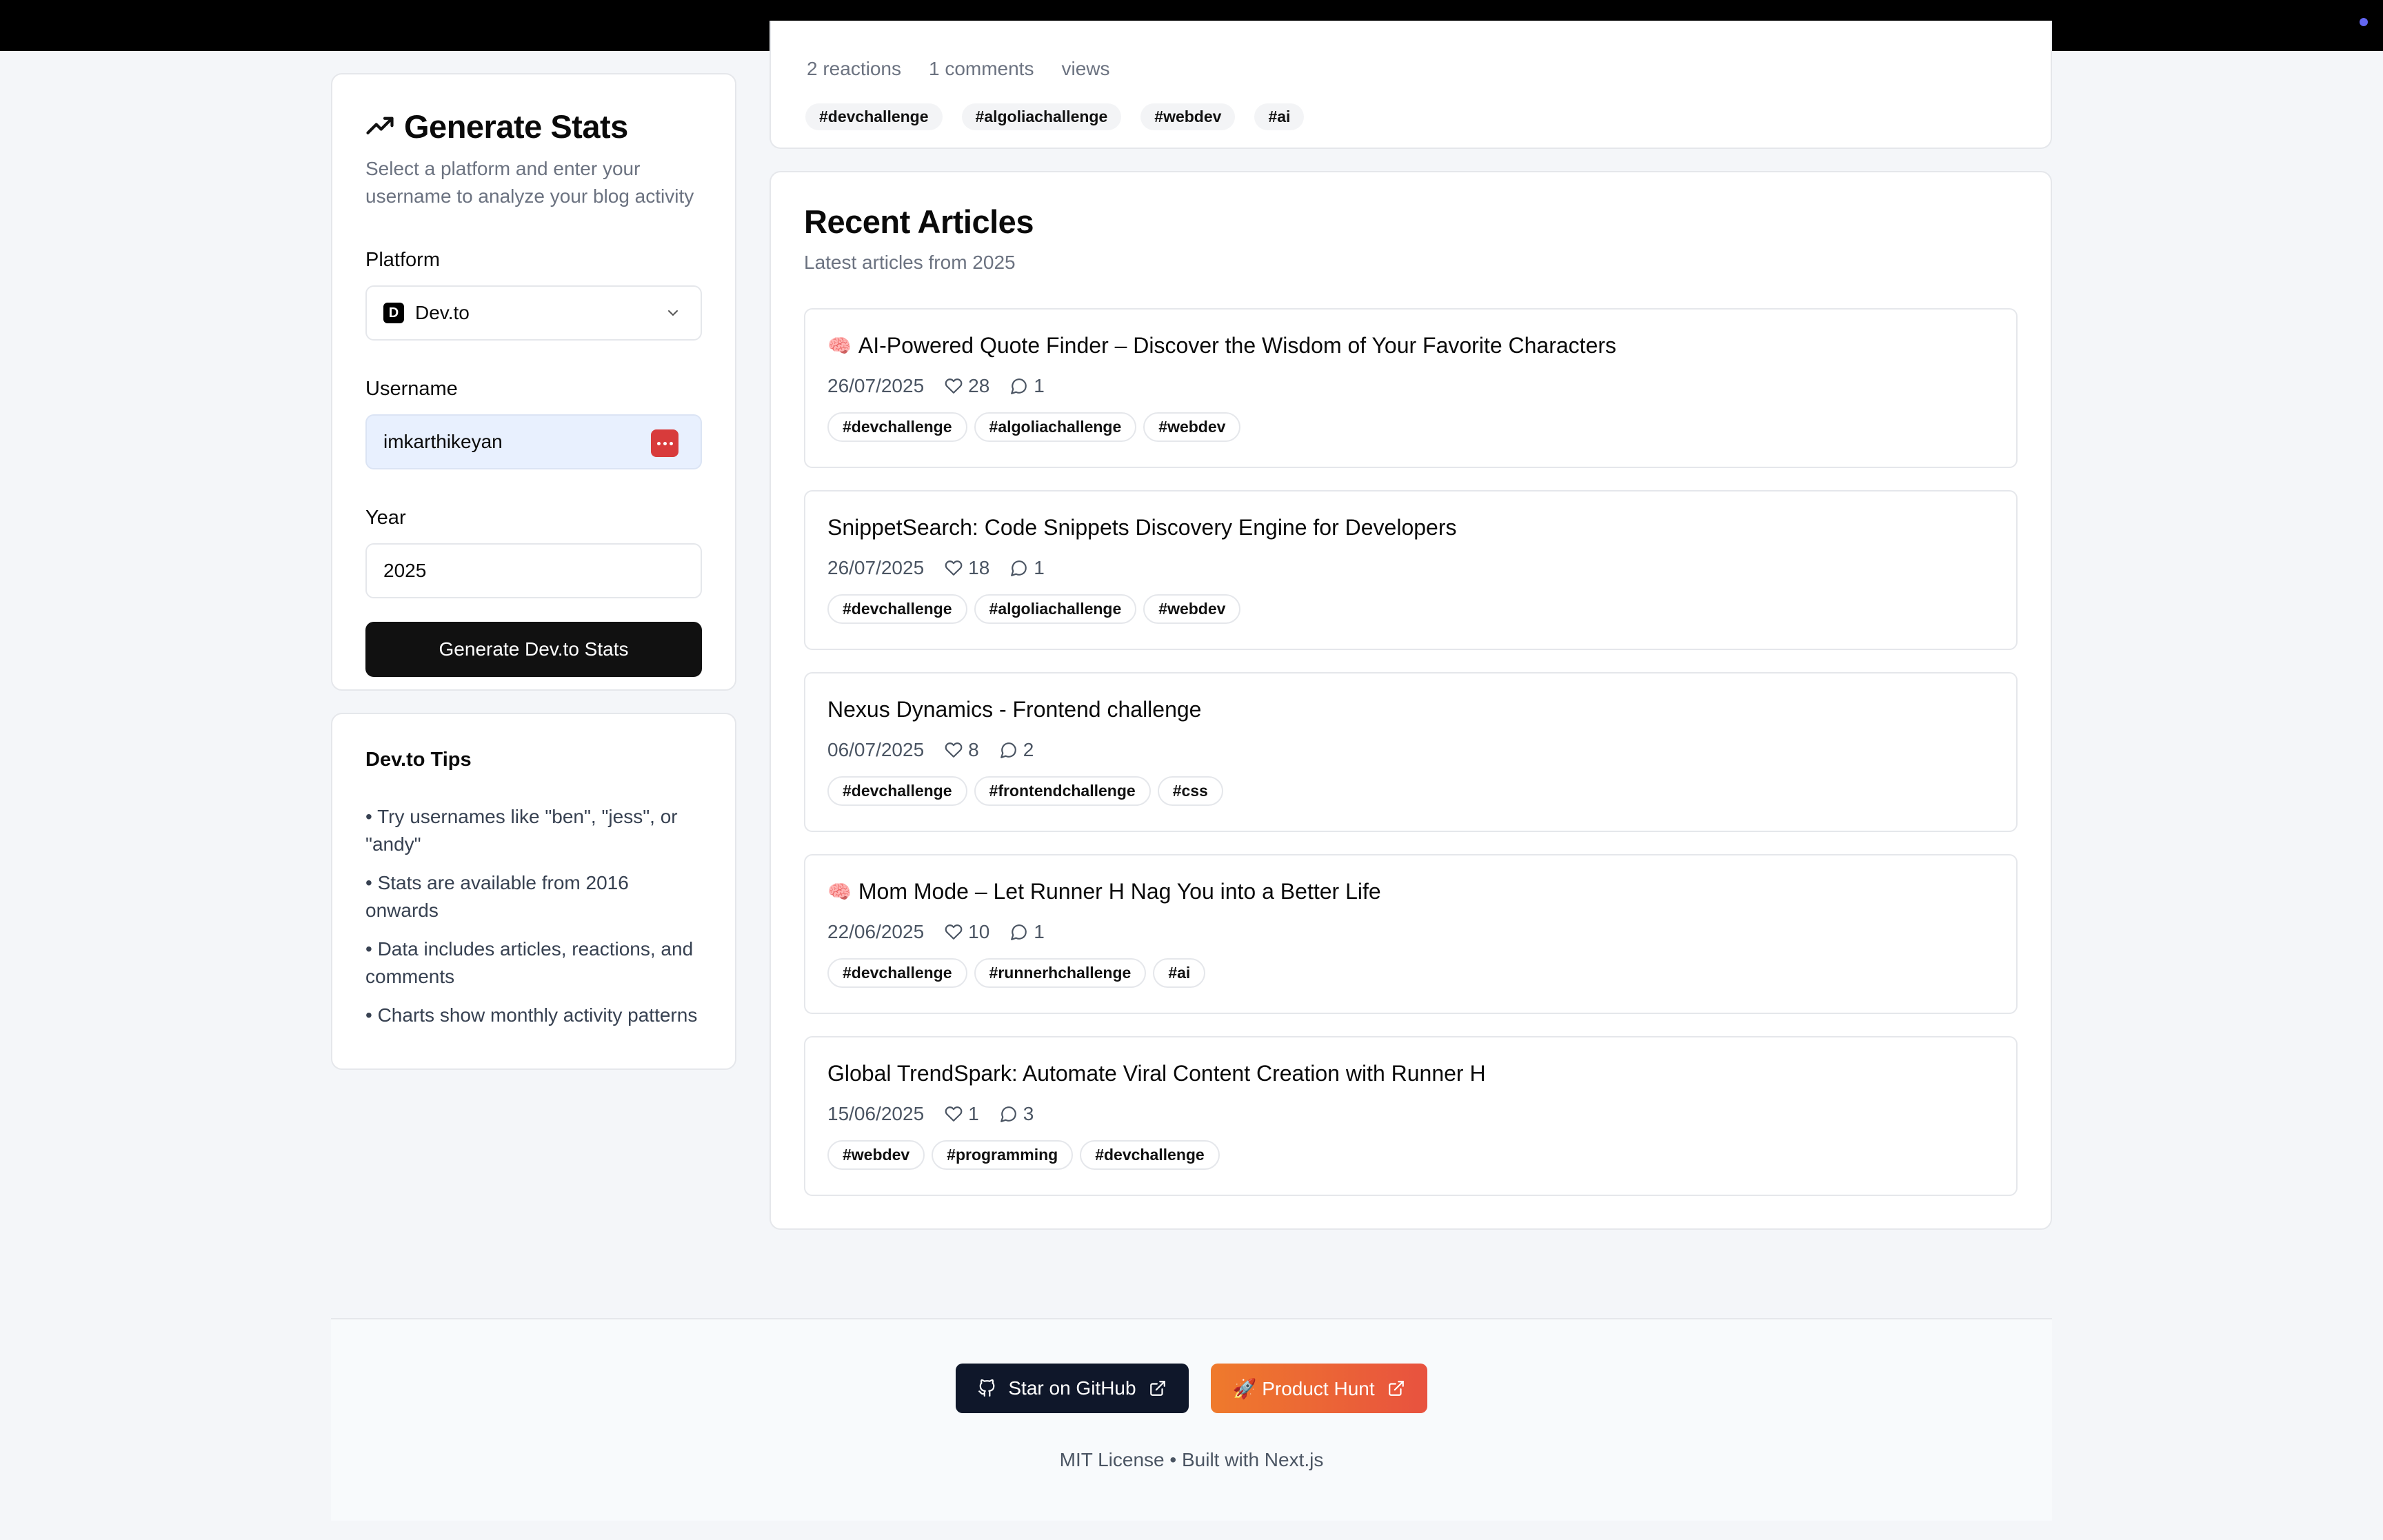 The width and height of the screenshot is (2383, 1540). I want to click on reactions-count: 28, so click(979, 386).